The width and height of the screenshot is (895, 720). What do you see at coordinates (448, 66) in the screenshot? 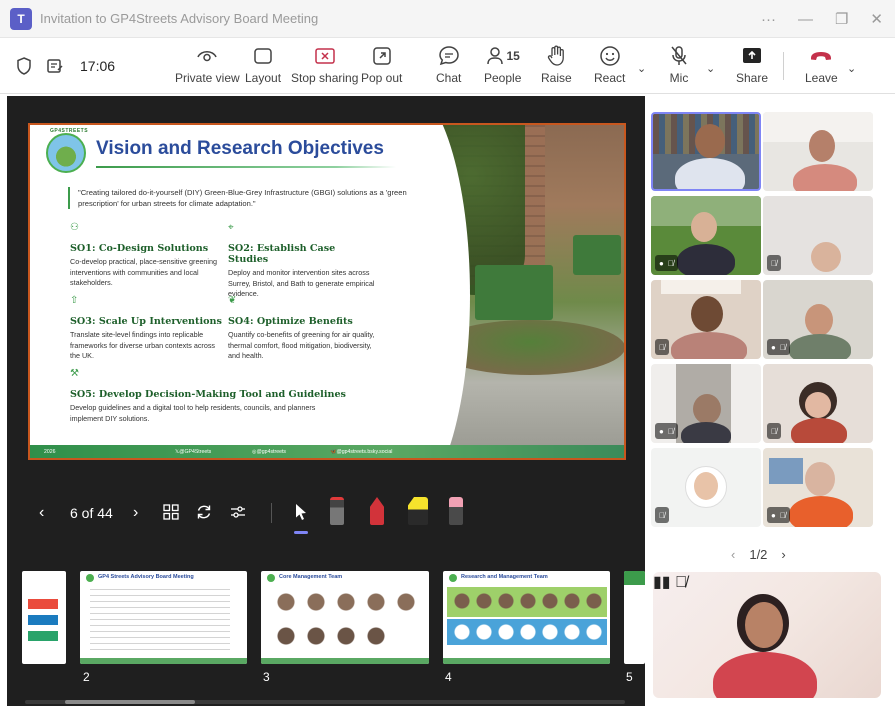
I see `chat-button: Chat` at bounding box center [448, 66].